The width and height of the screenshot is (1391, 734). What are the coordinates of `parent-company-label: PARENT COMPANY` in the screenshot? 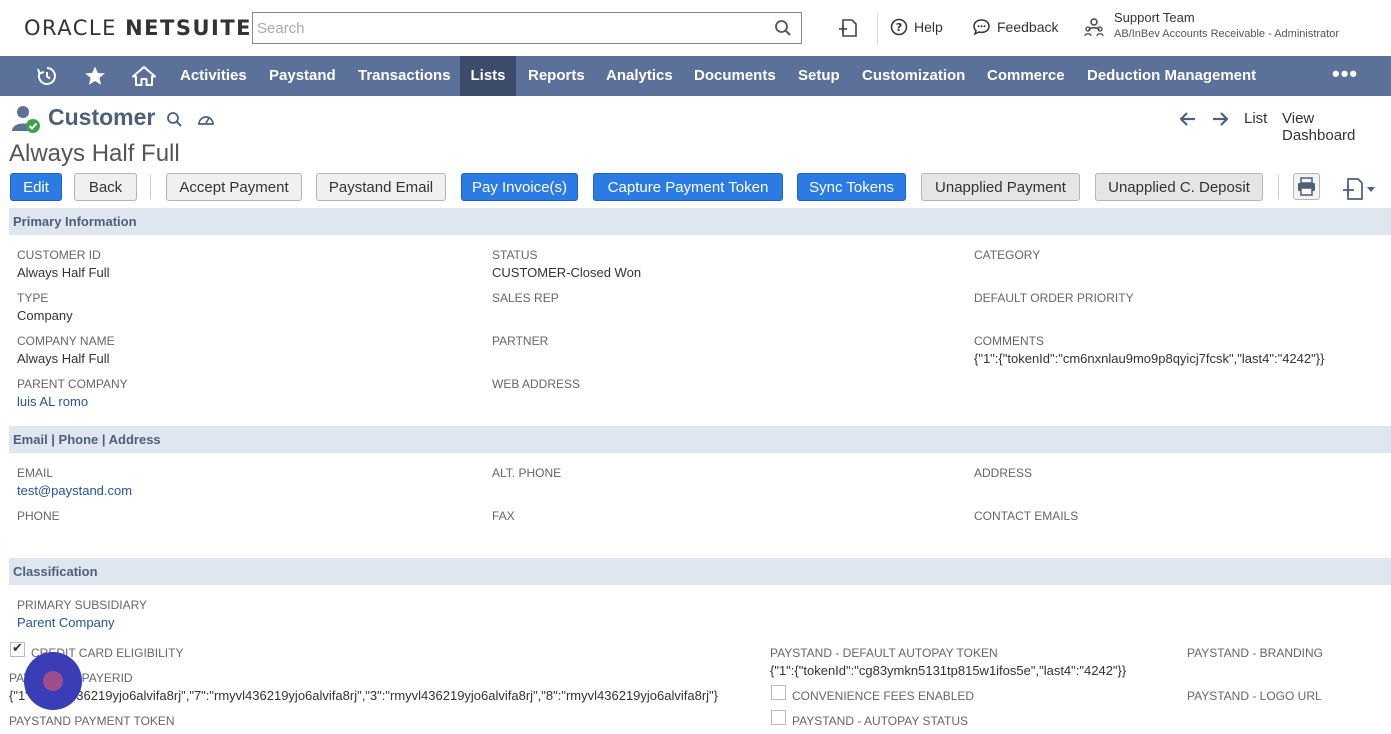 It's located at (72, 384).